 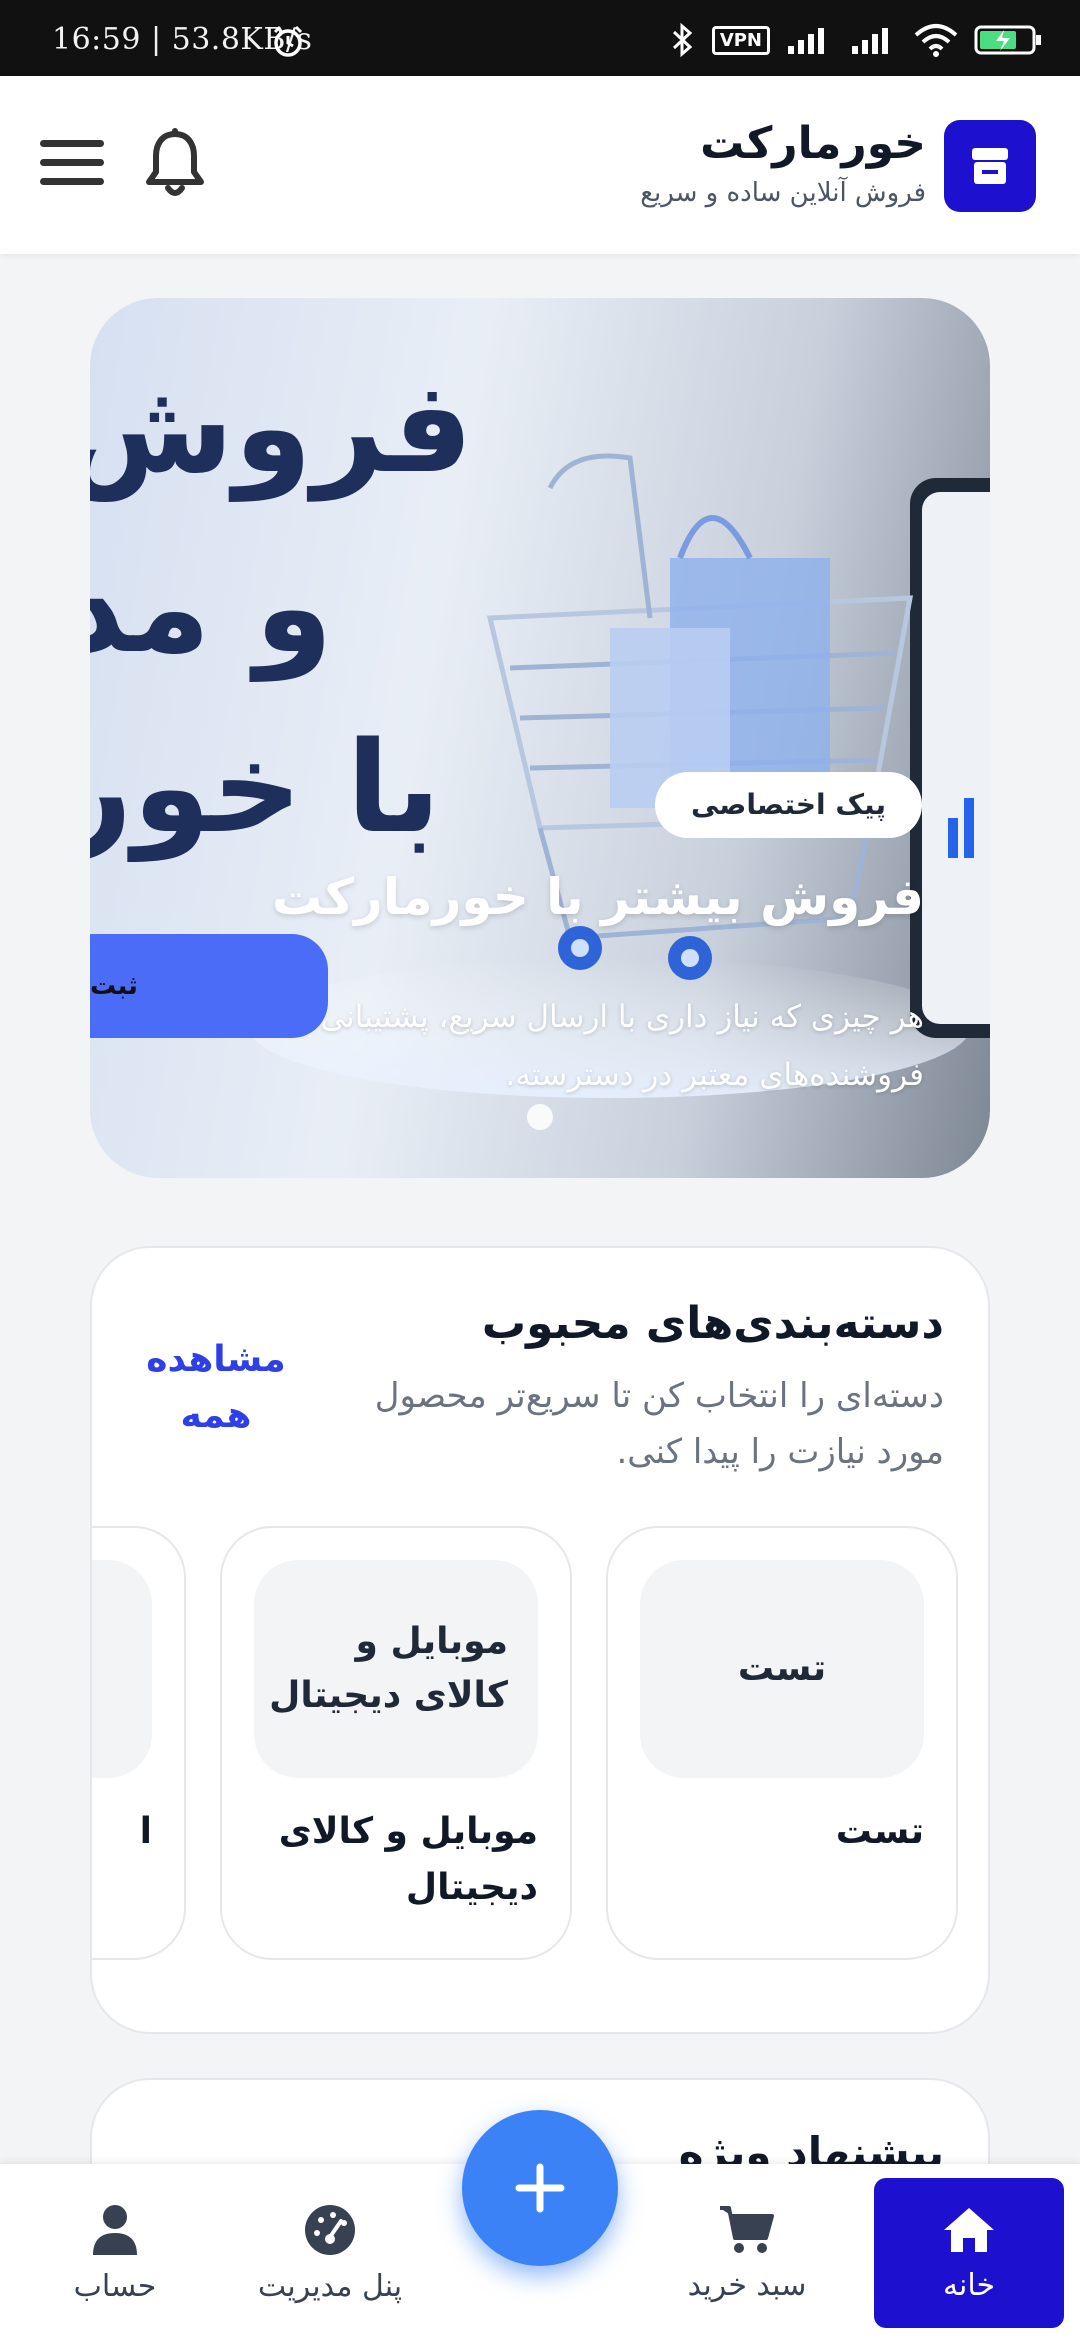 What do you see at coordinates (788, 805) in the screenshot?
I see `hero-badge: پیک اختصاصی` at bounding box center [788, 805].